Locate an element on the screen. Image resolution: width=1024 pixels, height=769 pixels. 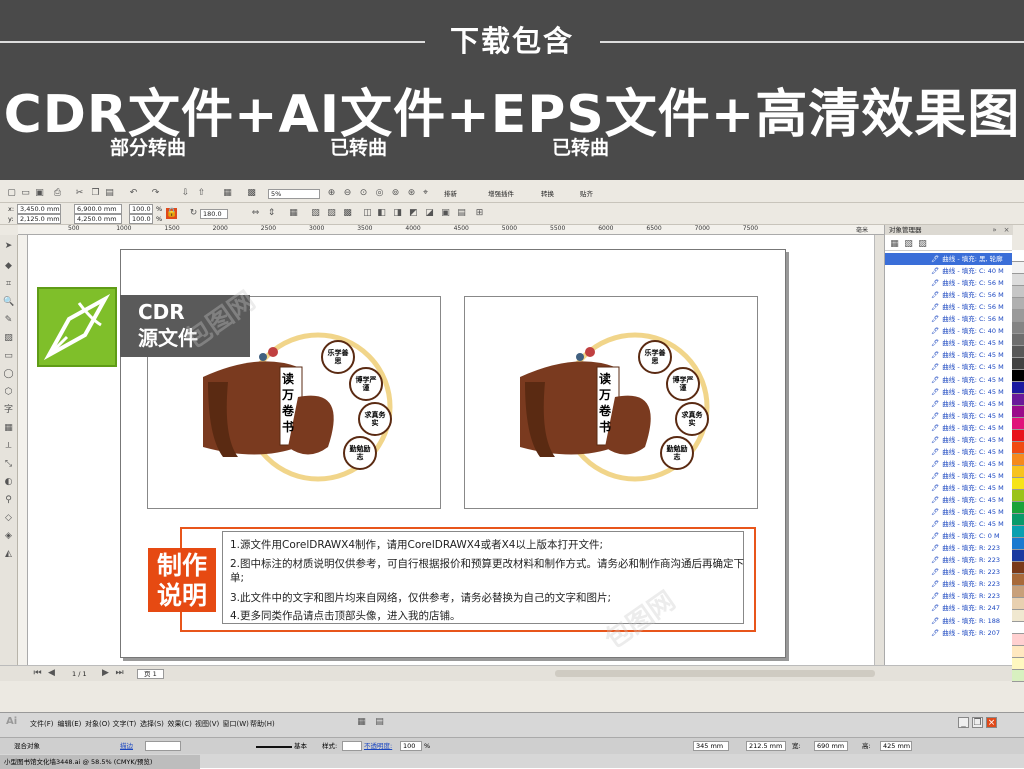
print-icon: ⎙ is located at coordinates (57, 193).